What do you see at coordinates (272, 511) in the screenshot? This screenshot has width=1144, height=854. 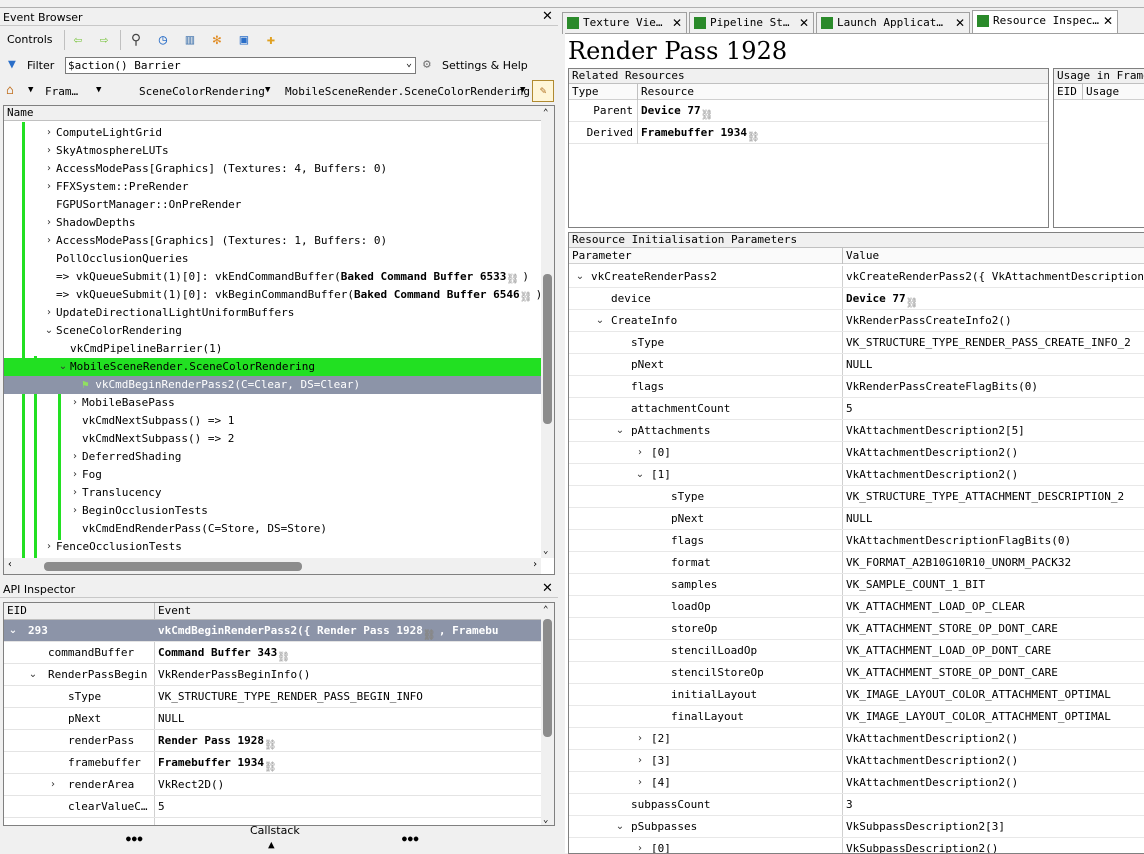 I see `tree-item: › BeginOcclusionTests` at bounding box center [272, 511].